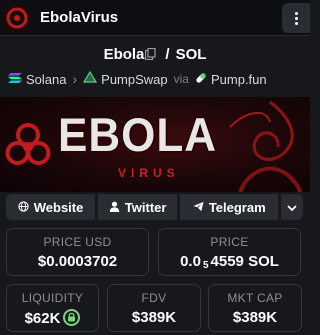  Describe the element at coordinates (237, 207) in the screenshot. I see `telegram-label: Telegram` at that location.